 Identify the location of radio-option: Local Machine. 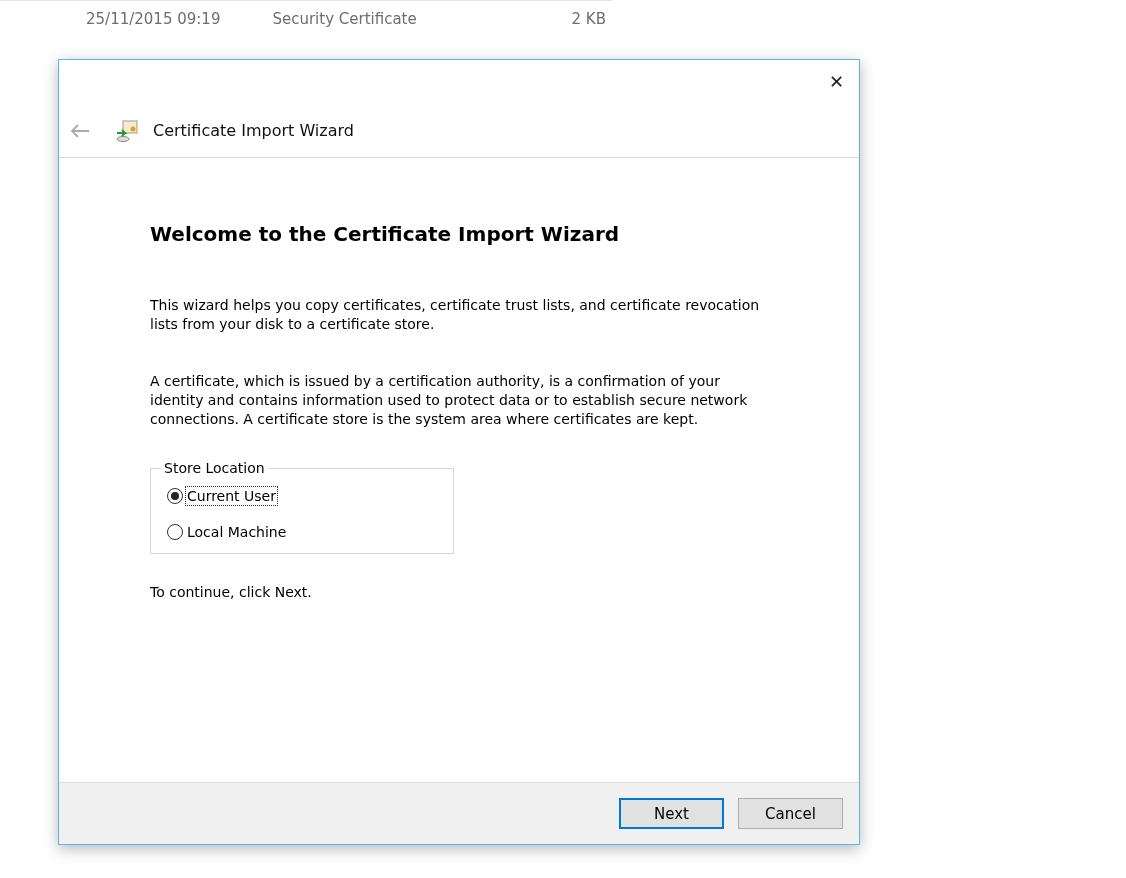
(305, 532).